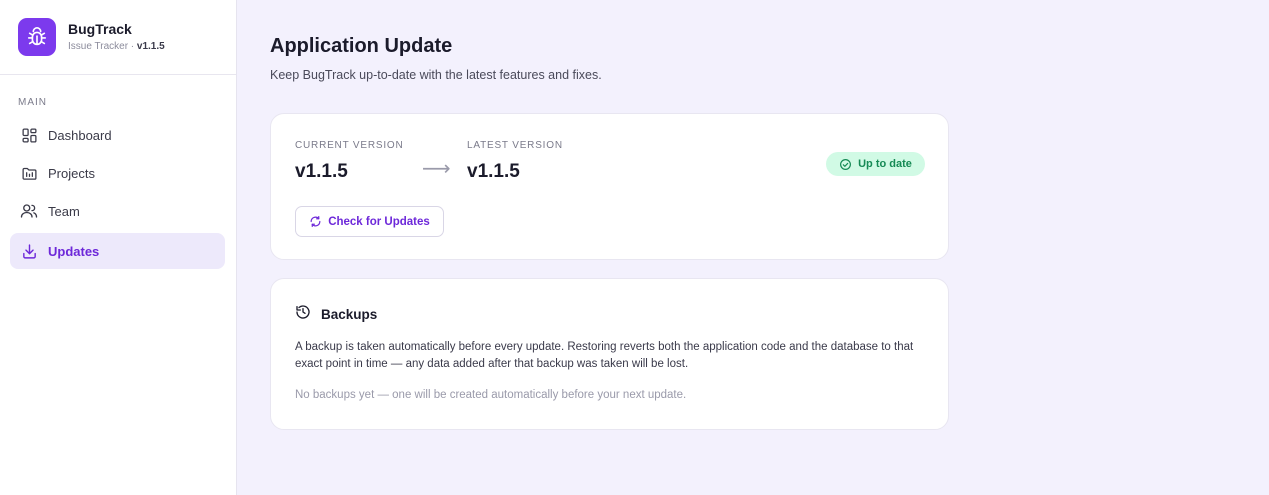  Describe the element at coordinates (361, 46) in the screenshot. I see `page-title: Application Update` at that location.